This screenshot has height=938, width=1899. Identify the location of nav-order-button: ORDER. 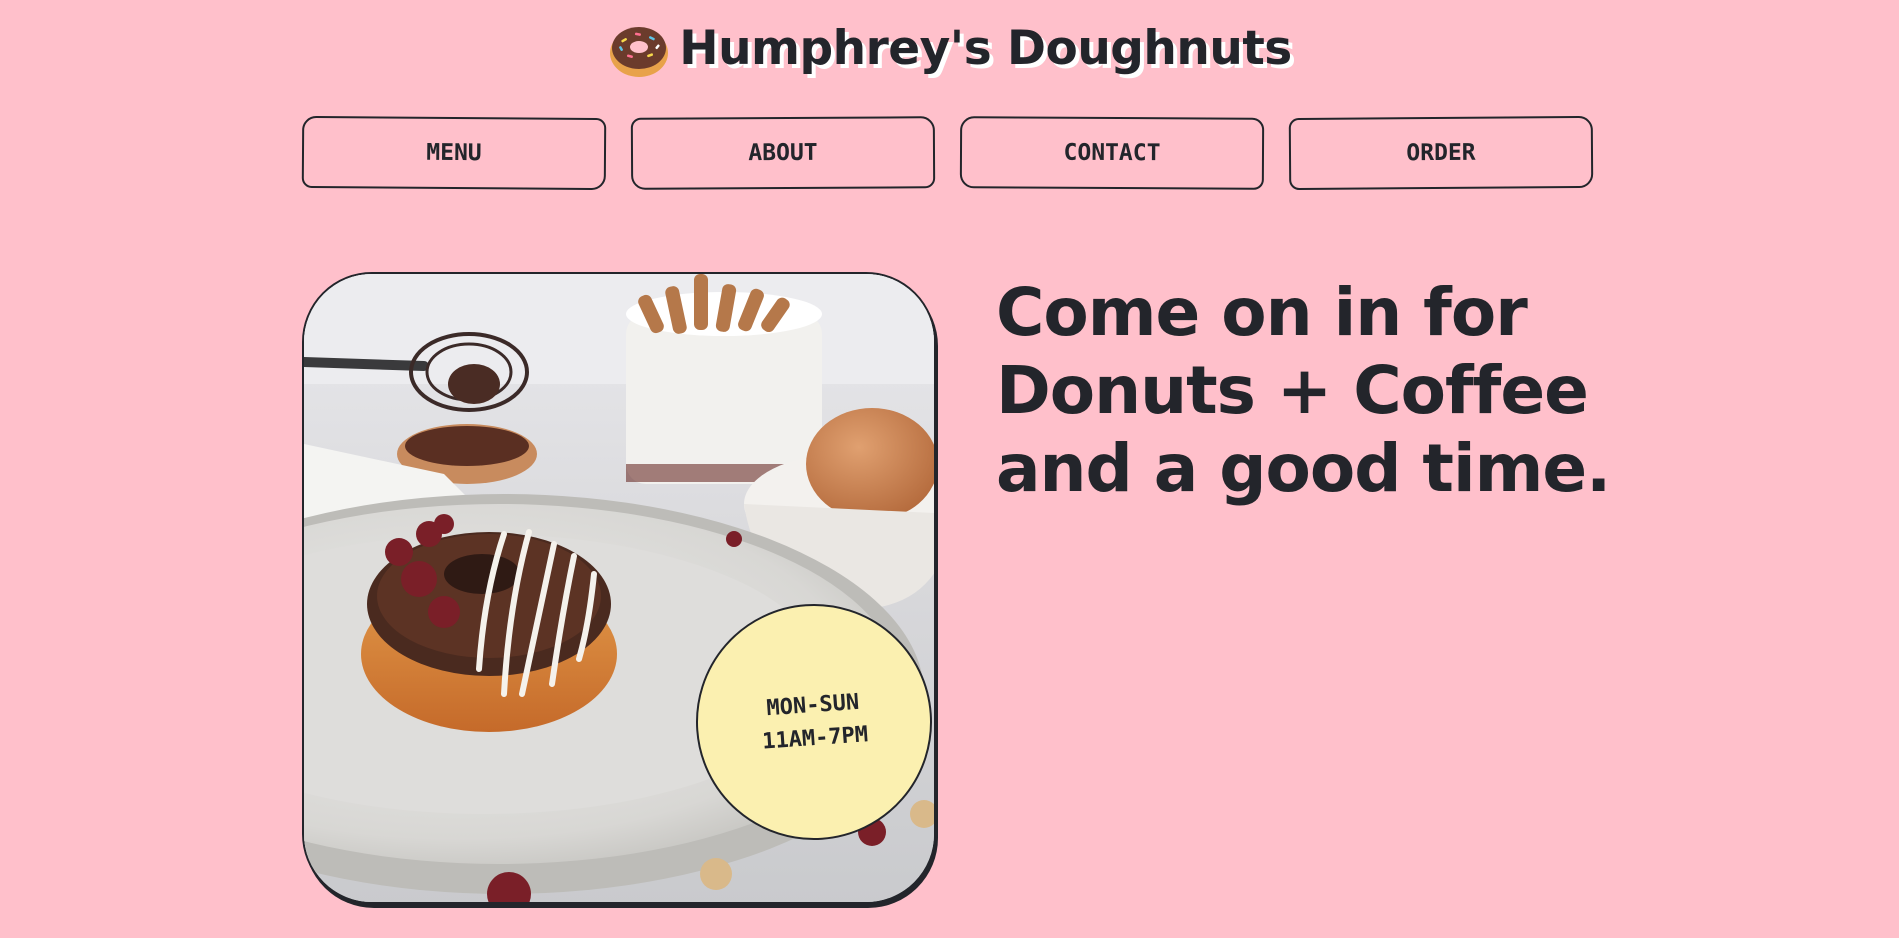
(1441, 153).